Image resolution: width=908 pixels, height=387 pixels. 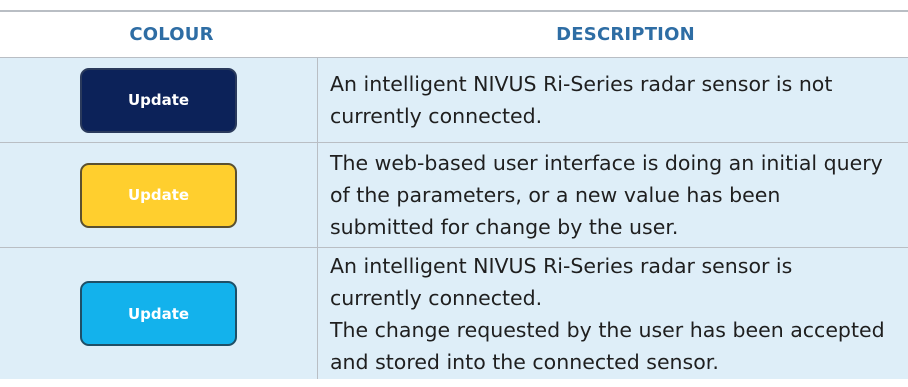 I want to click on description-column-header: DESCRIPTION, so click(x=625, y=34).